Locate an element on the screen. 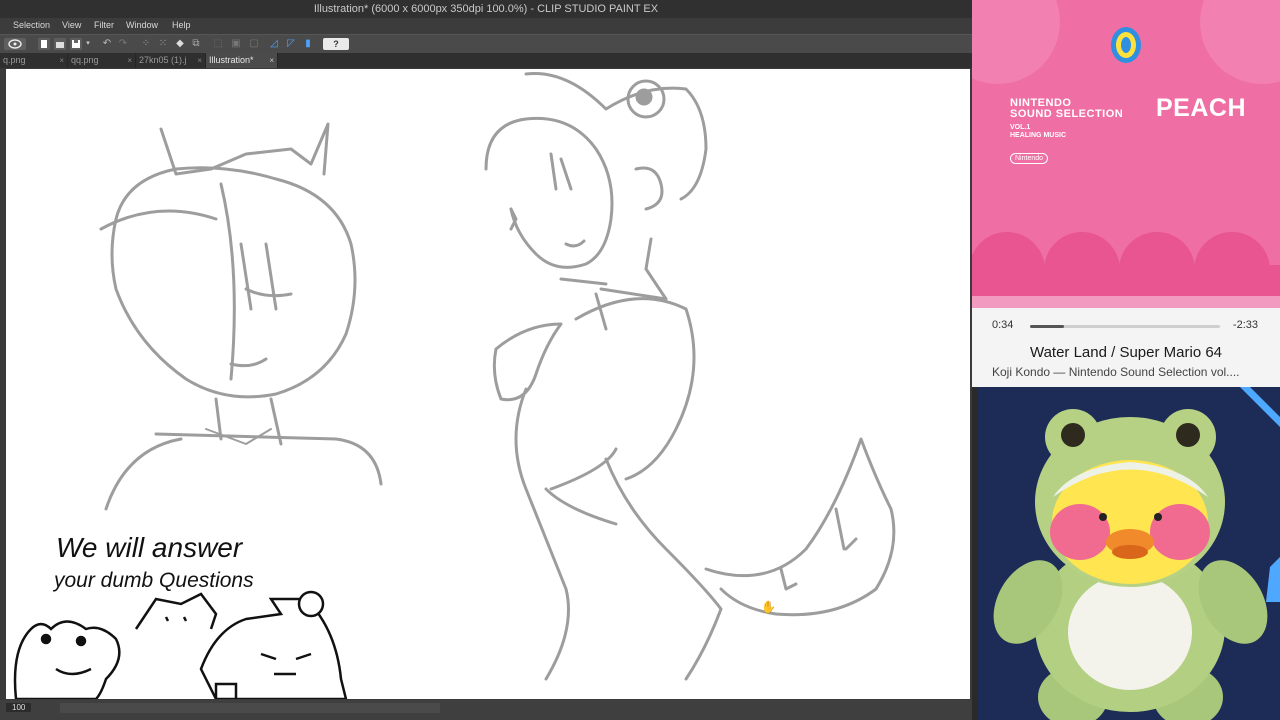 The width and height of the screenshot is (1280, 720). cover-series-name: NINTENDO SOUND SELECTION is located at coordinates (1066, 109).